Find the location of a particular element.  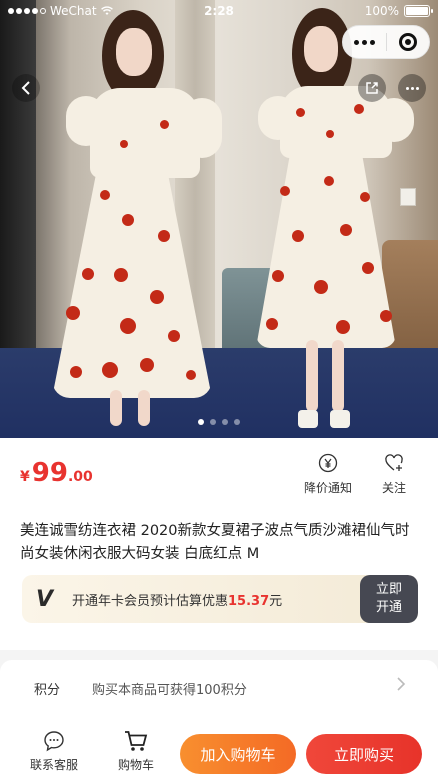

share-icon is located at coordinates (372, 88).